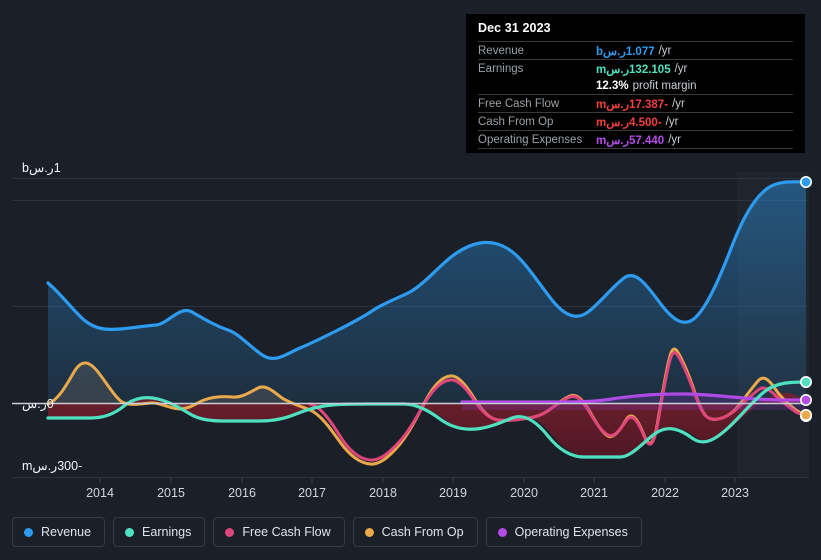  What do you see at coordinates (167, 532) in the screenshot?
I see `legend-label-earnings: Earnings` at bounding box center [167, 532].